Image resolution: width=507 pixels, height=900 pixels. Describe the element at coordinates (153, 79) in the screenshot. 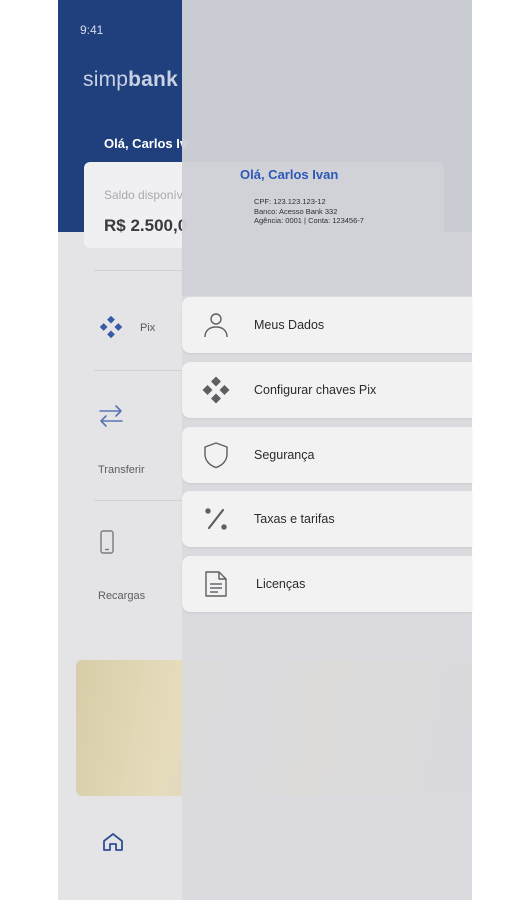

I see `logo-bold-text: bank` at that location.